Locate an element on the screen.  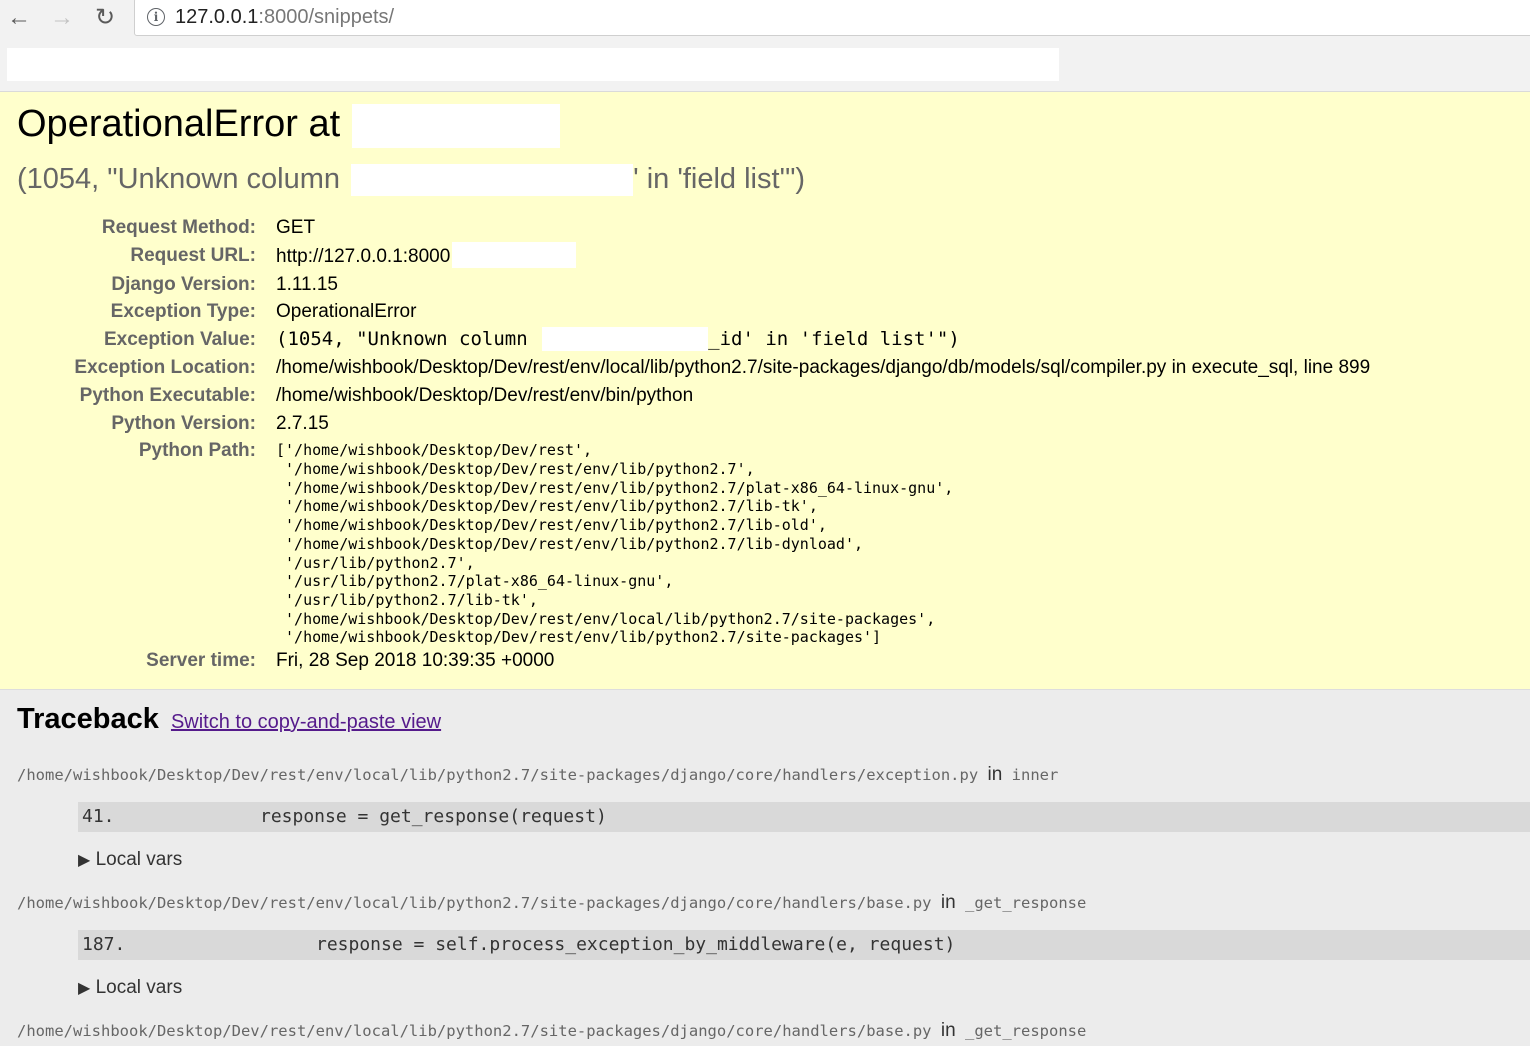
meta-label: Server time: is located at coordinates (201, 661).